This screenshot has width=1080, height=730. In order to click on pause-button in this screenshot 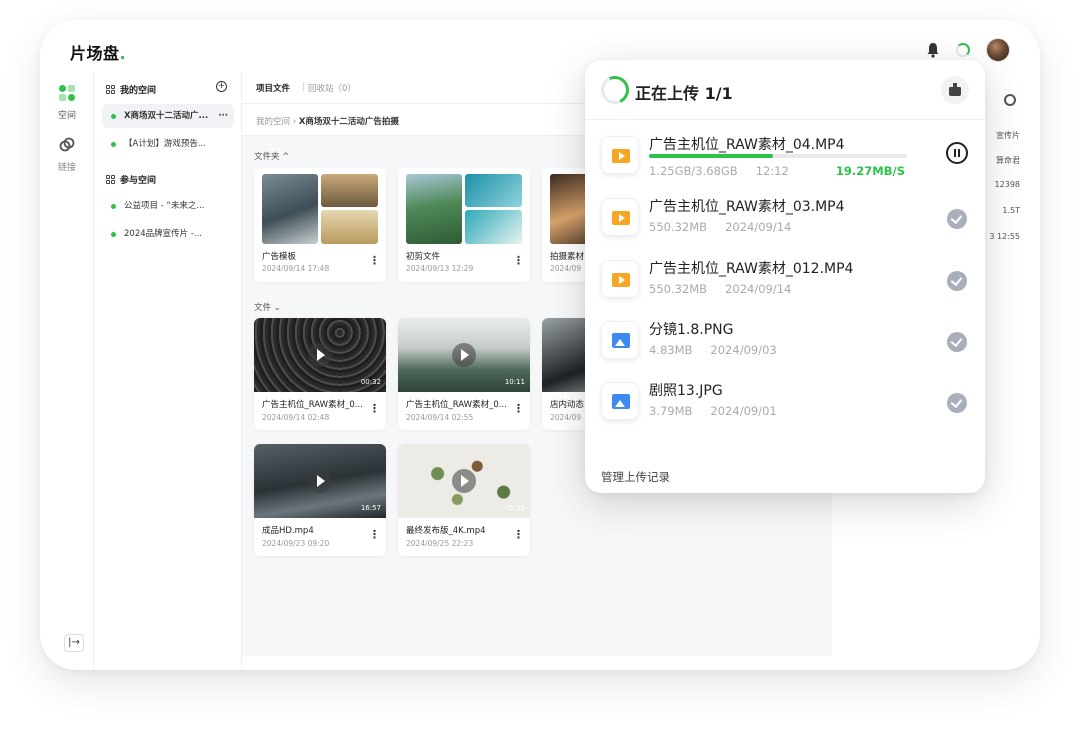, I will do `click(957, 153)`.